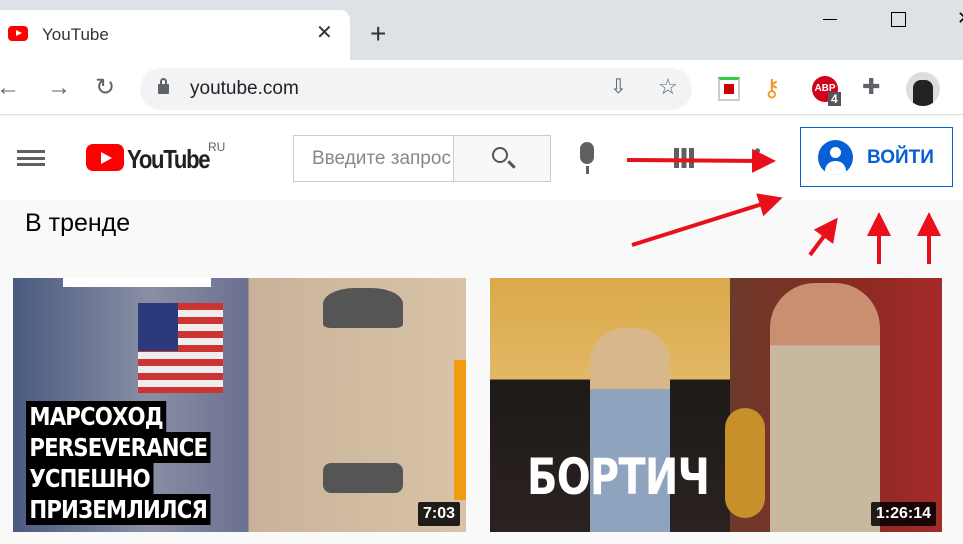 The height and width of the screenshot is (544, 963). Describe the element at coordinates (783, 206) in the screenshot. I see `annotation-arrows` at that location.